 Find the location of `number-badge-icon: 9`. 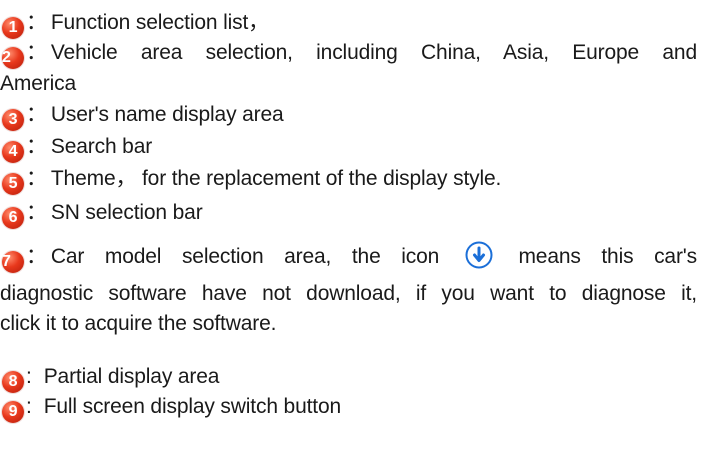

number-badge-icon: 9 is located at coordinates (13, 412).